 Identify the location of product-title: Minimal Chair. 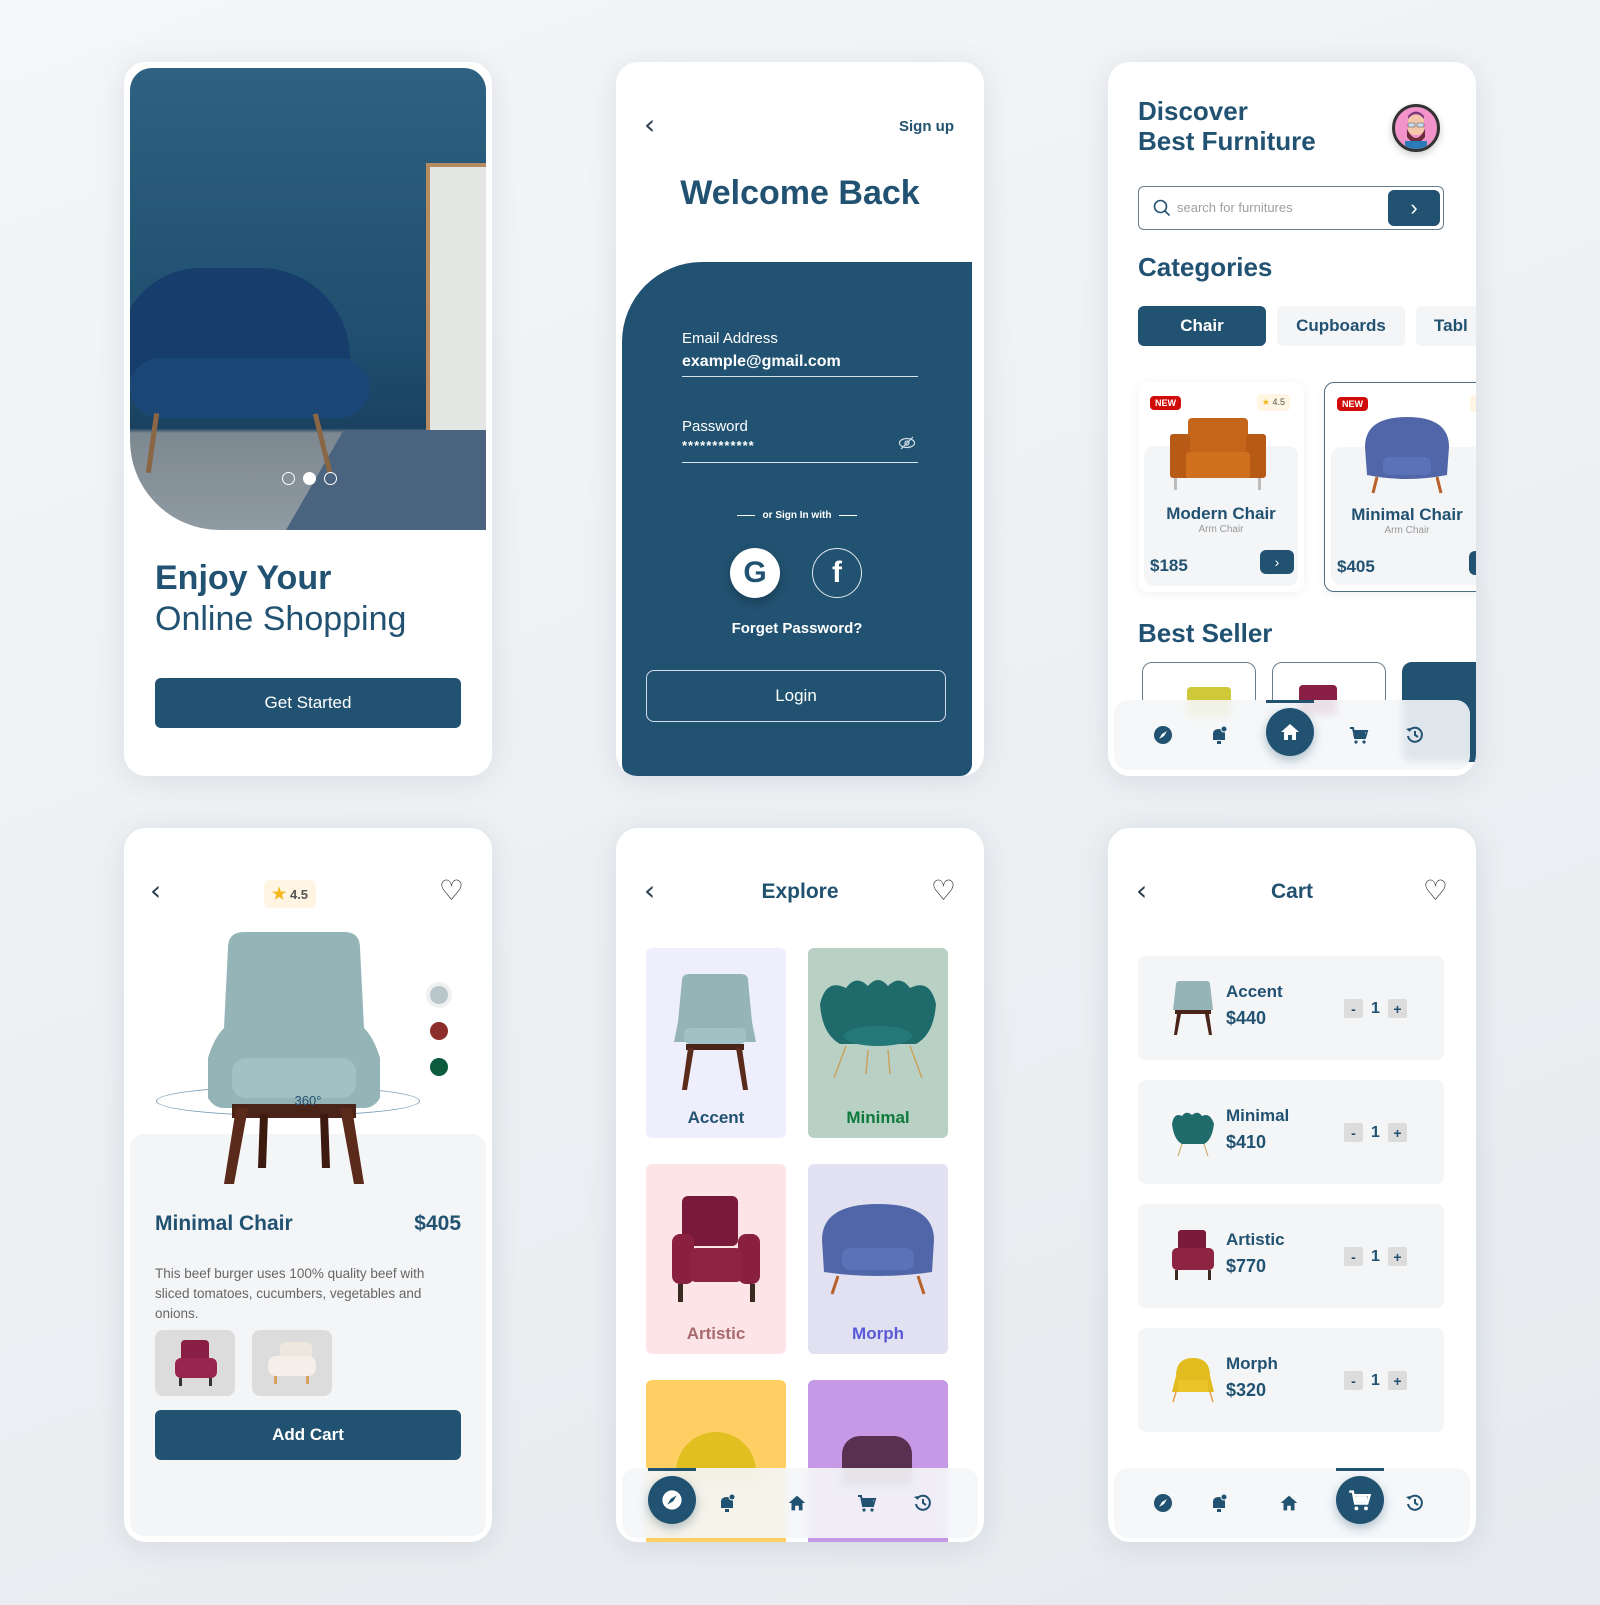
(224, 1223).